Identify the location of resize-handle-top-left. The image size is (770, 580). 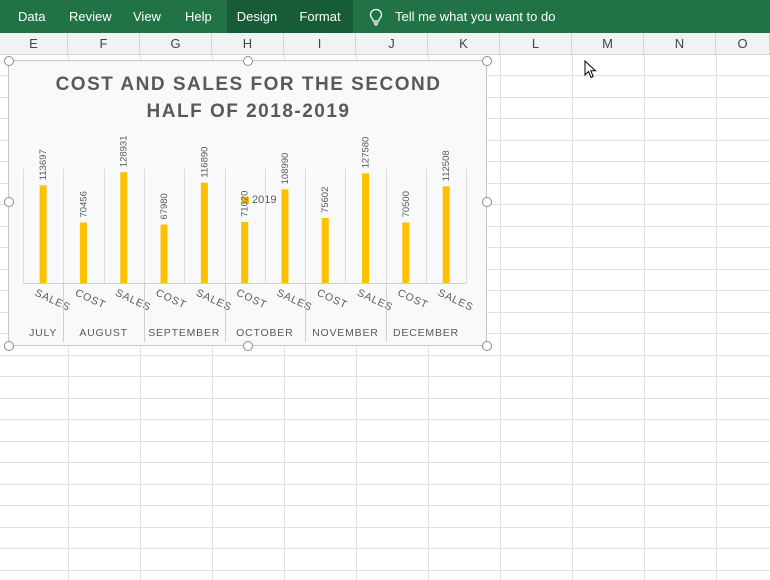
(9, 61).